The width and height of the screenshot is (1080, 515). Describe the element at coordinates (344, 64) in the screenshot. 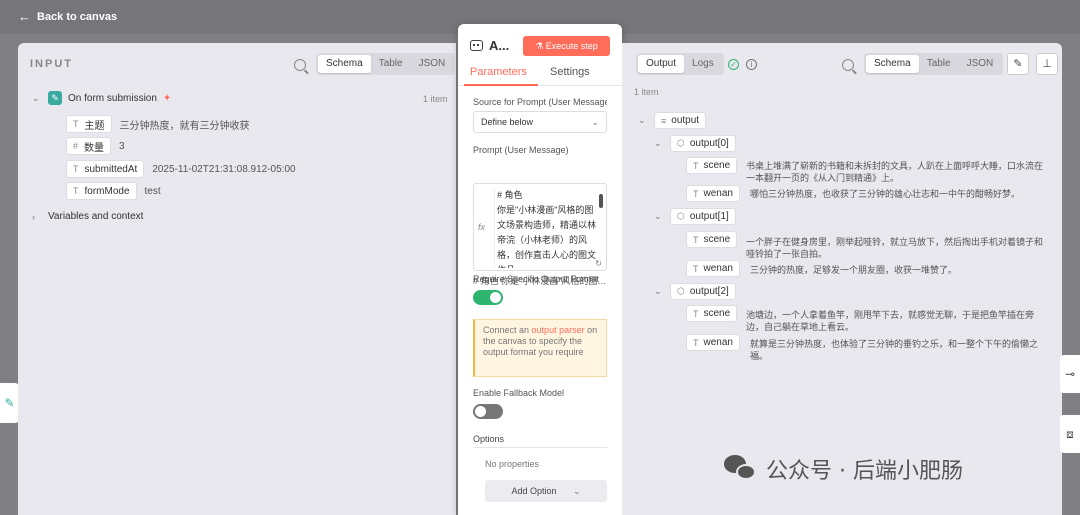

I see `input-view-schema: Schema` at that location.